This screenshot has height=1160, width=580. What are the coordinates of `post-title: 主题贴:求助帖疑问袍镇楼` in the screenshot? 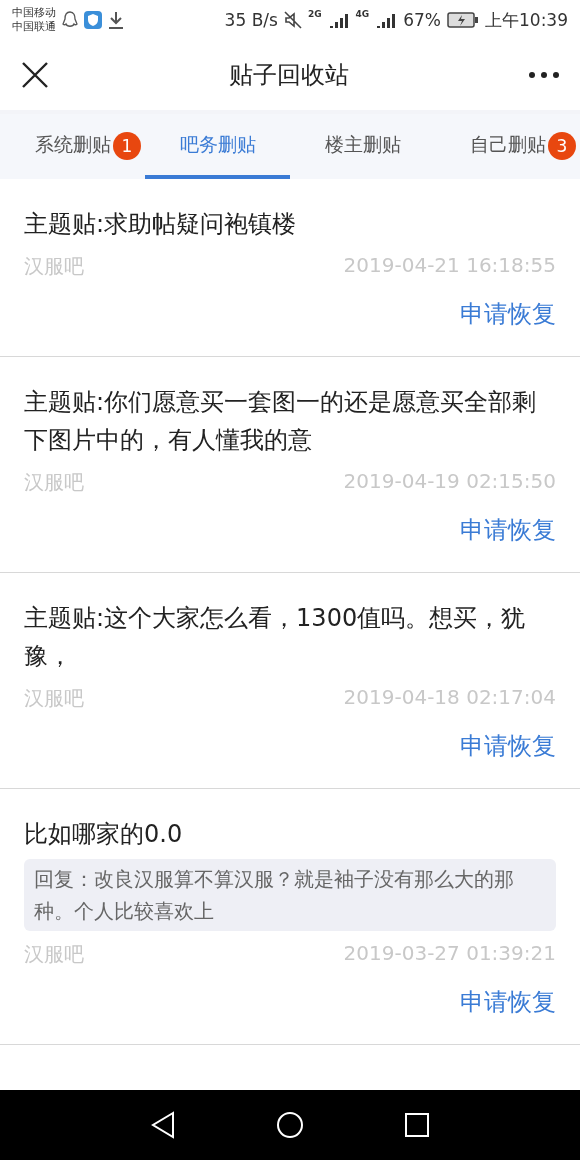 It's located at (161, 224).